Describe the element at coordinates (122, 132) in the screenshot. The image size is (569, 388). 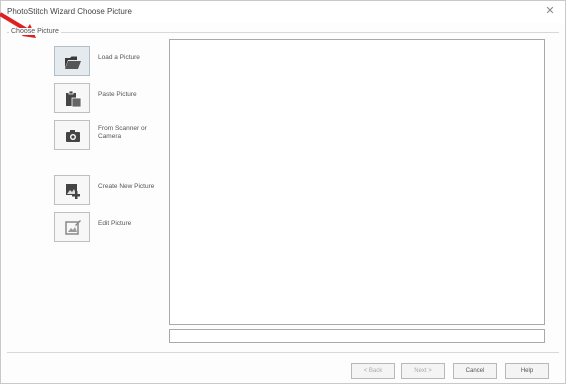
I see `scanner-camera-label: From Scanner or Camera` at that location.